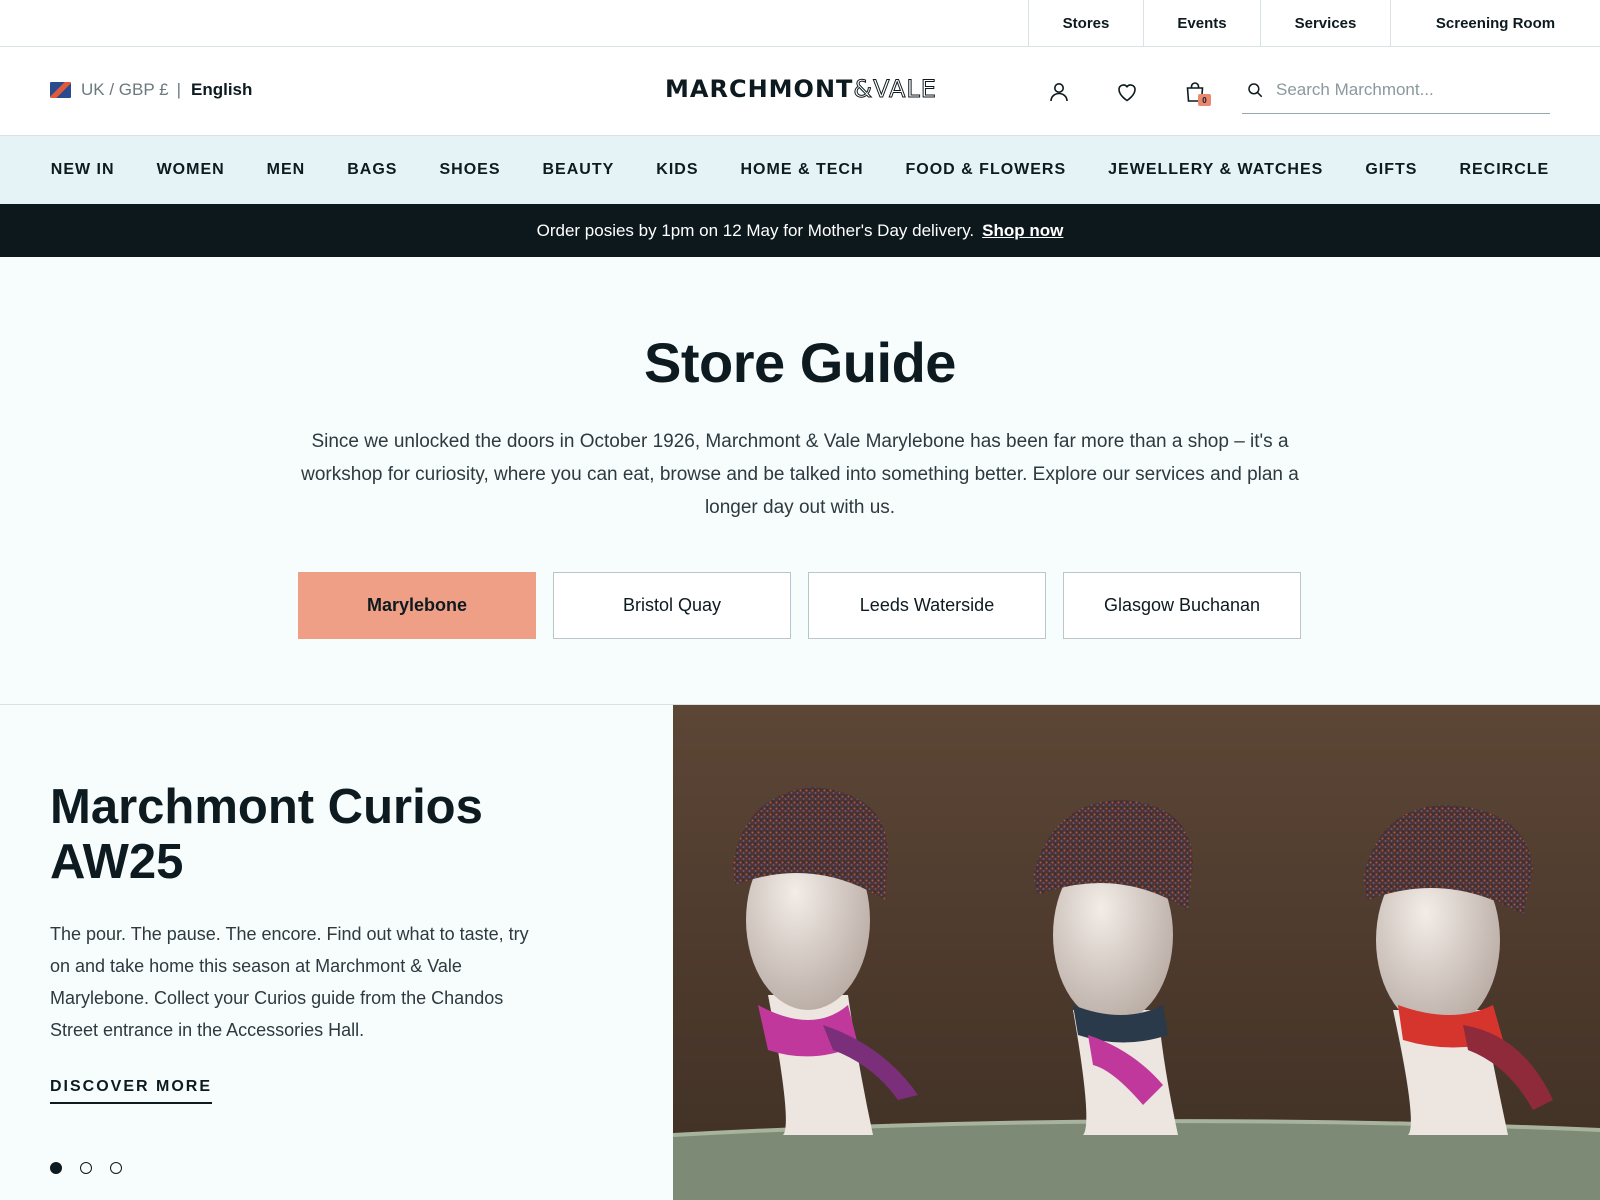  I want to click on nav-new-in: NEW IN, so click(83, 170).